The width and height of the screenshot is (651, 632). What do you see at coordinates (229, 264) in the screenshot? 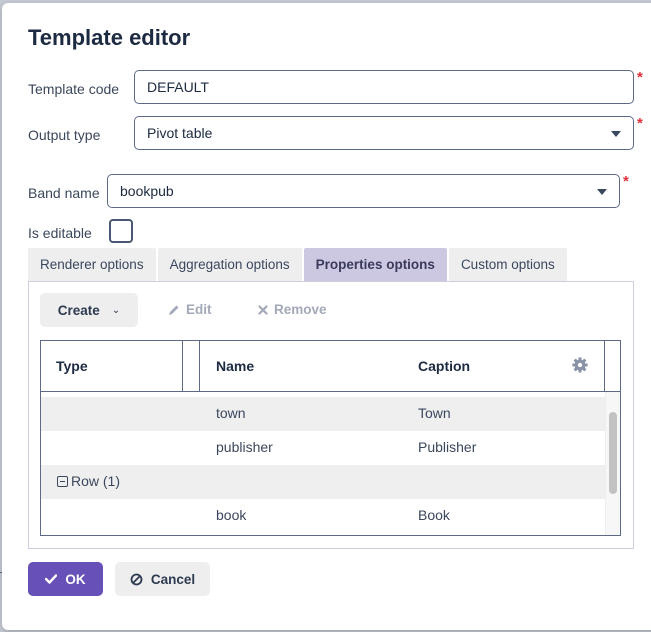
I see `tab-aggregation-options: Aggregation options` at bounding box center [229, 264].